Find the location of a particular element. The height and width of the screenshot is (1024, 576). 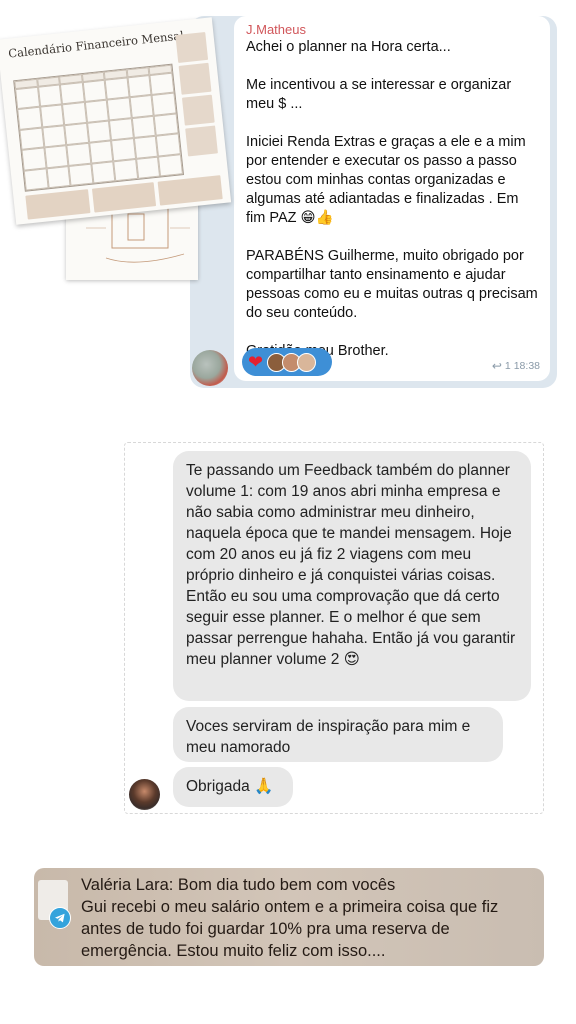

message-meta: ↩ 1 18:38 is located at coordinates (516, 366).